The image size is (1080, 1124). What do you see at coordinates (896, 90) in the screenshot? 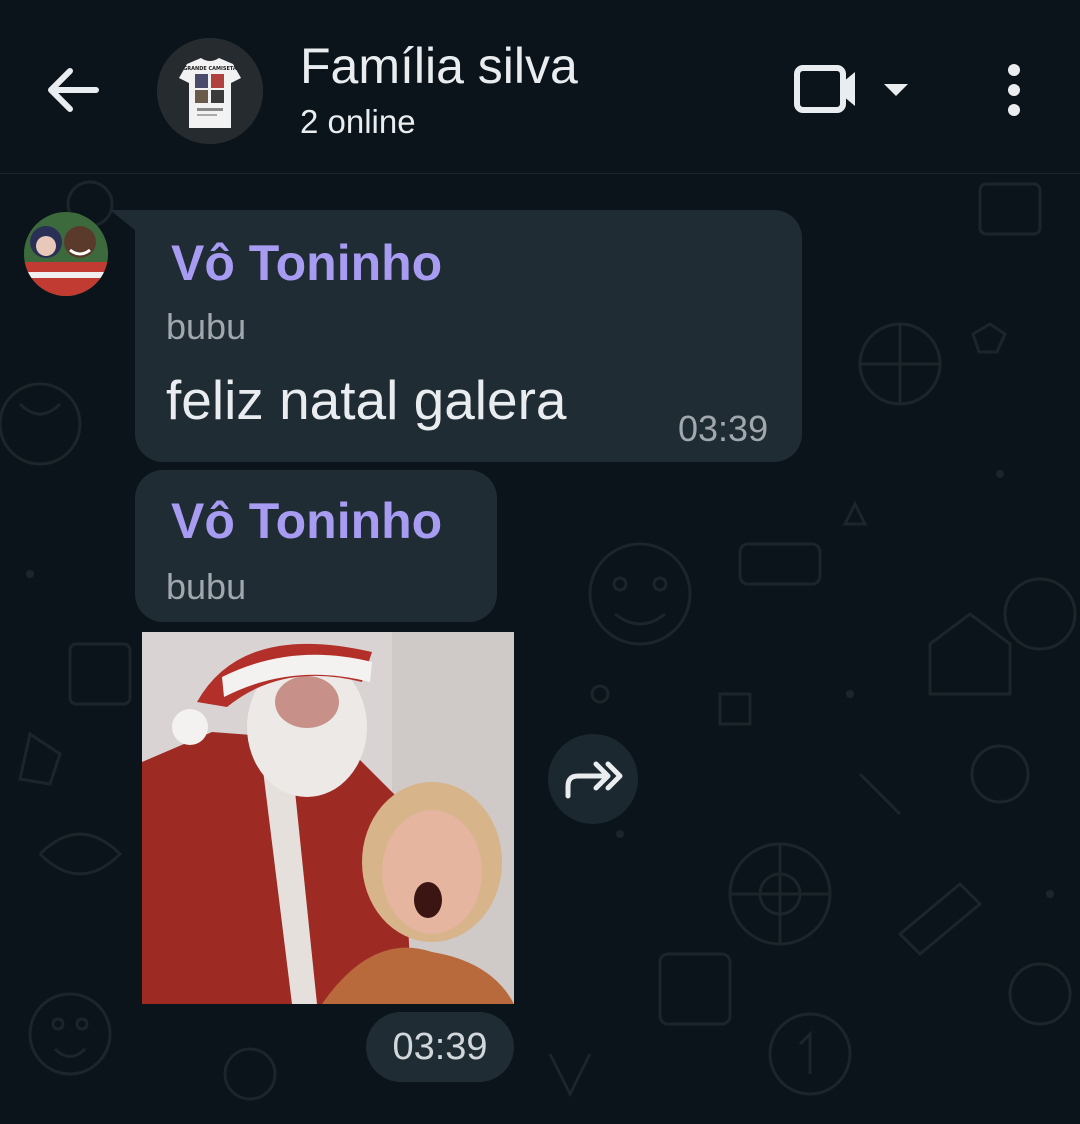
I see `dropdown-caret-icon` at bounding box center [896, 90].